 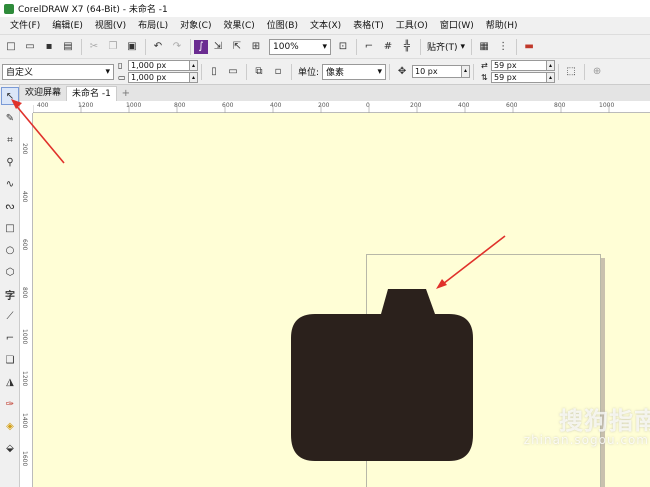 What do you see at coordinates (10, 250) in the screenshot?
I see `ellipse-tool-icon: ○` at bounding box center [10, 250].